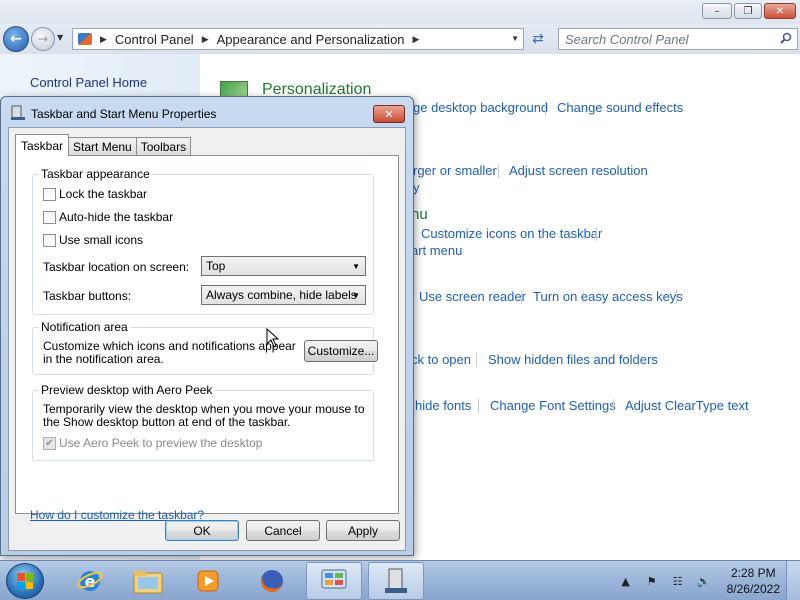 Image resolution: width=800 pixels, height=600 pixels. What do you see at coordinates (717, 11) in the screenshot?
I see `minimize-button: –` at bounding box center [717, 11].